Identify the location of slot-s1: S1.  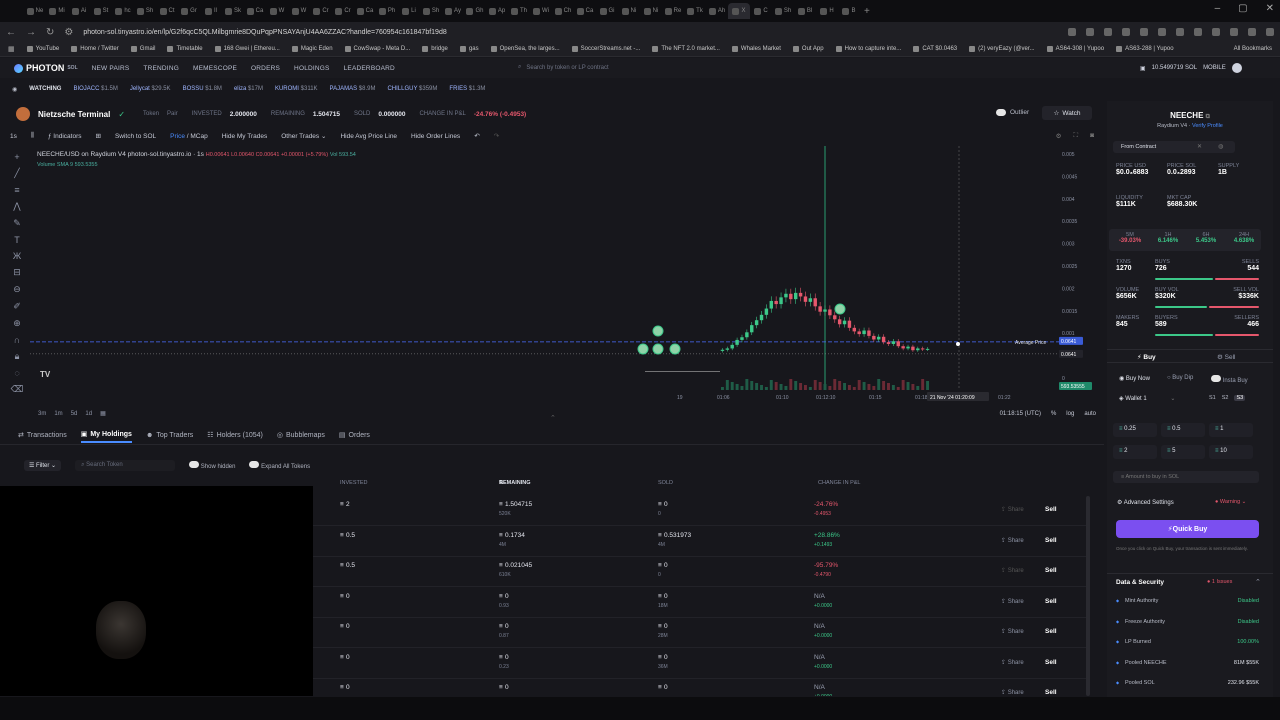
(1212, 398).